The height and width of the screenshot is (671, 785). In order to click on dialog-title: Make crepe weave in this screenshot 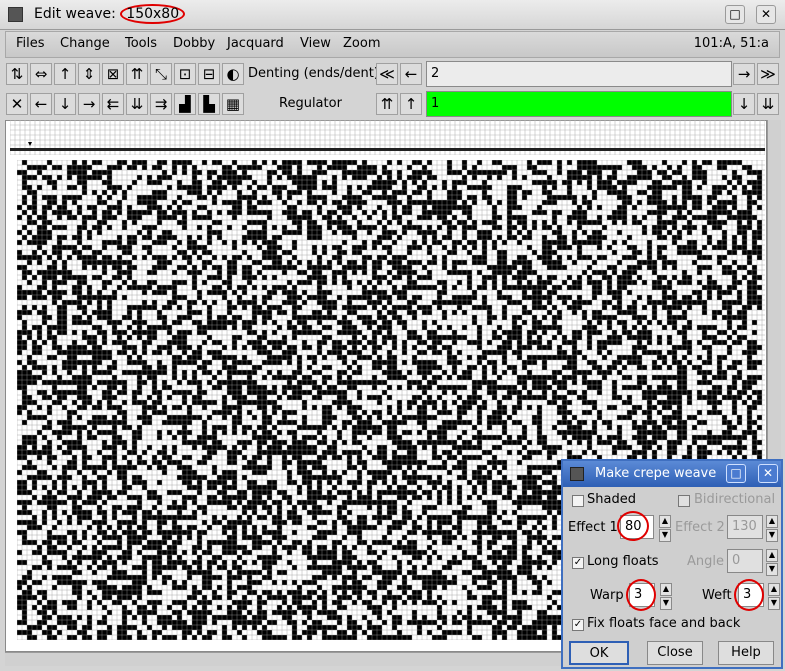, I will do `click(656, 473)`.